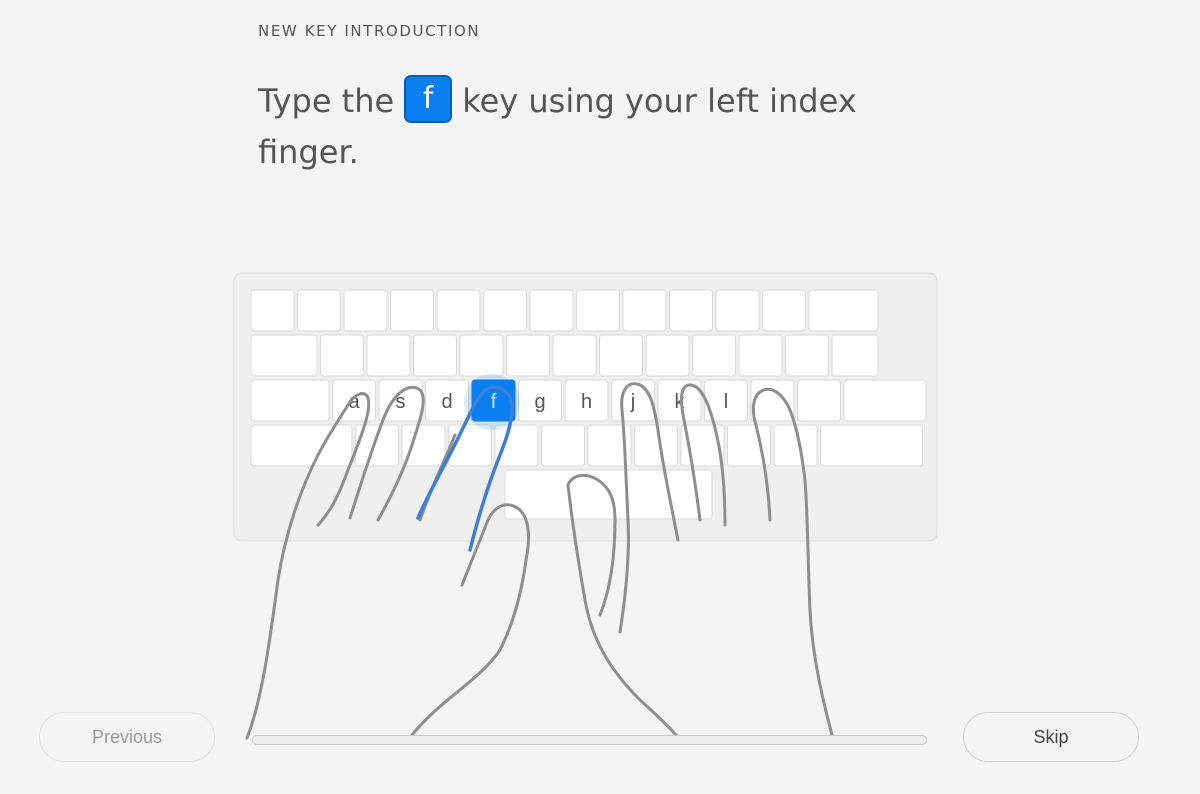  What do you see at coordinates (608, 494) in the screenshot?
I see `space-bar-key` at bounding box center [608, 494].